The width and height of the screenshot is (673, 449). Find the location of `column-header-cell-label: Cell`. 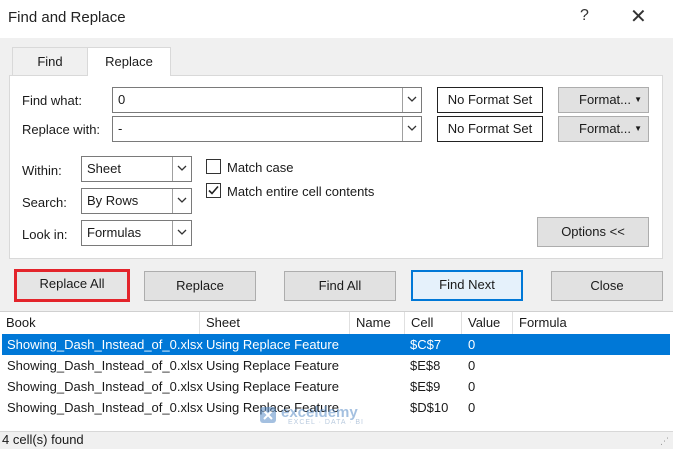

column-header-cell-label: Cell is located at coordinates (422, 322).